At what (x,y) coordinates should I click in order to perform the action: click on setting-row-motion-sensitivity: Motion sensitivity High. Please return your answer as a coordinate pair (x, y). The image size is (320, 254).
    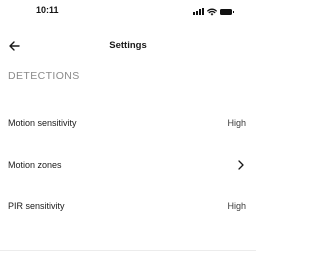
    Looking at the image, I should click on (128, 123).